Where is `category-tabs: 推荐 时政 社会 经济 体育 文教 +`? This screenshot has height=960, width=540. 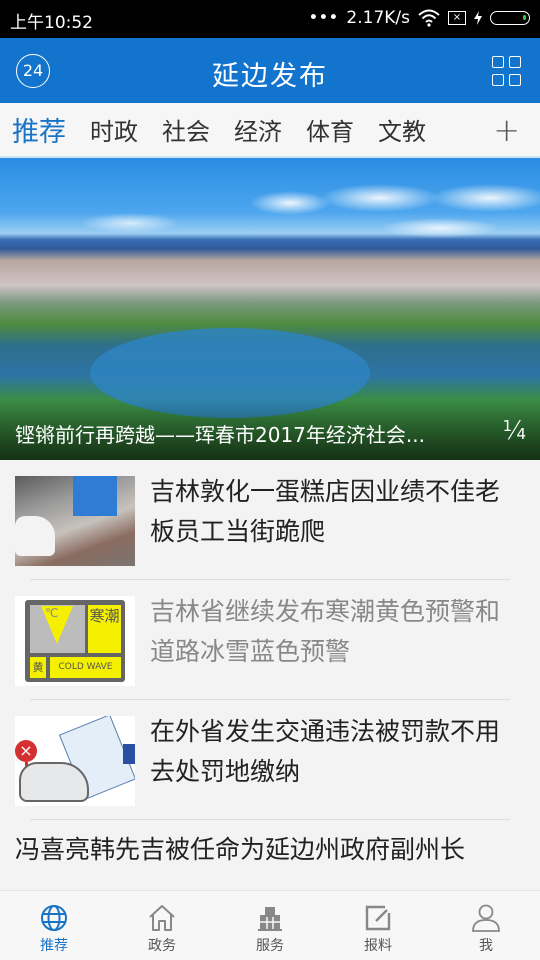
category-tabs: 推荐 时政 社会 经济 体育 文教 + is located at coordinates (270, 130).